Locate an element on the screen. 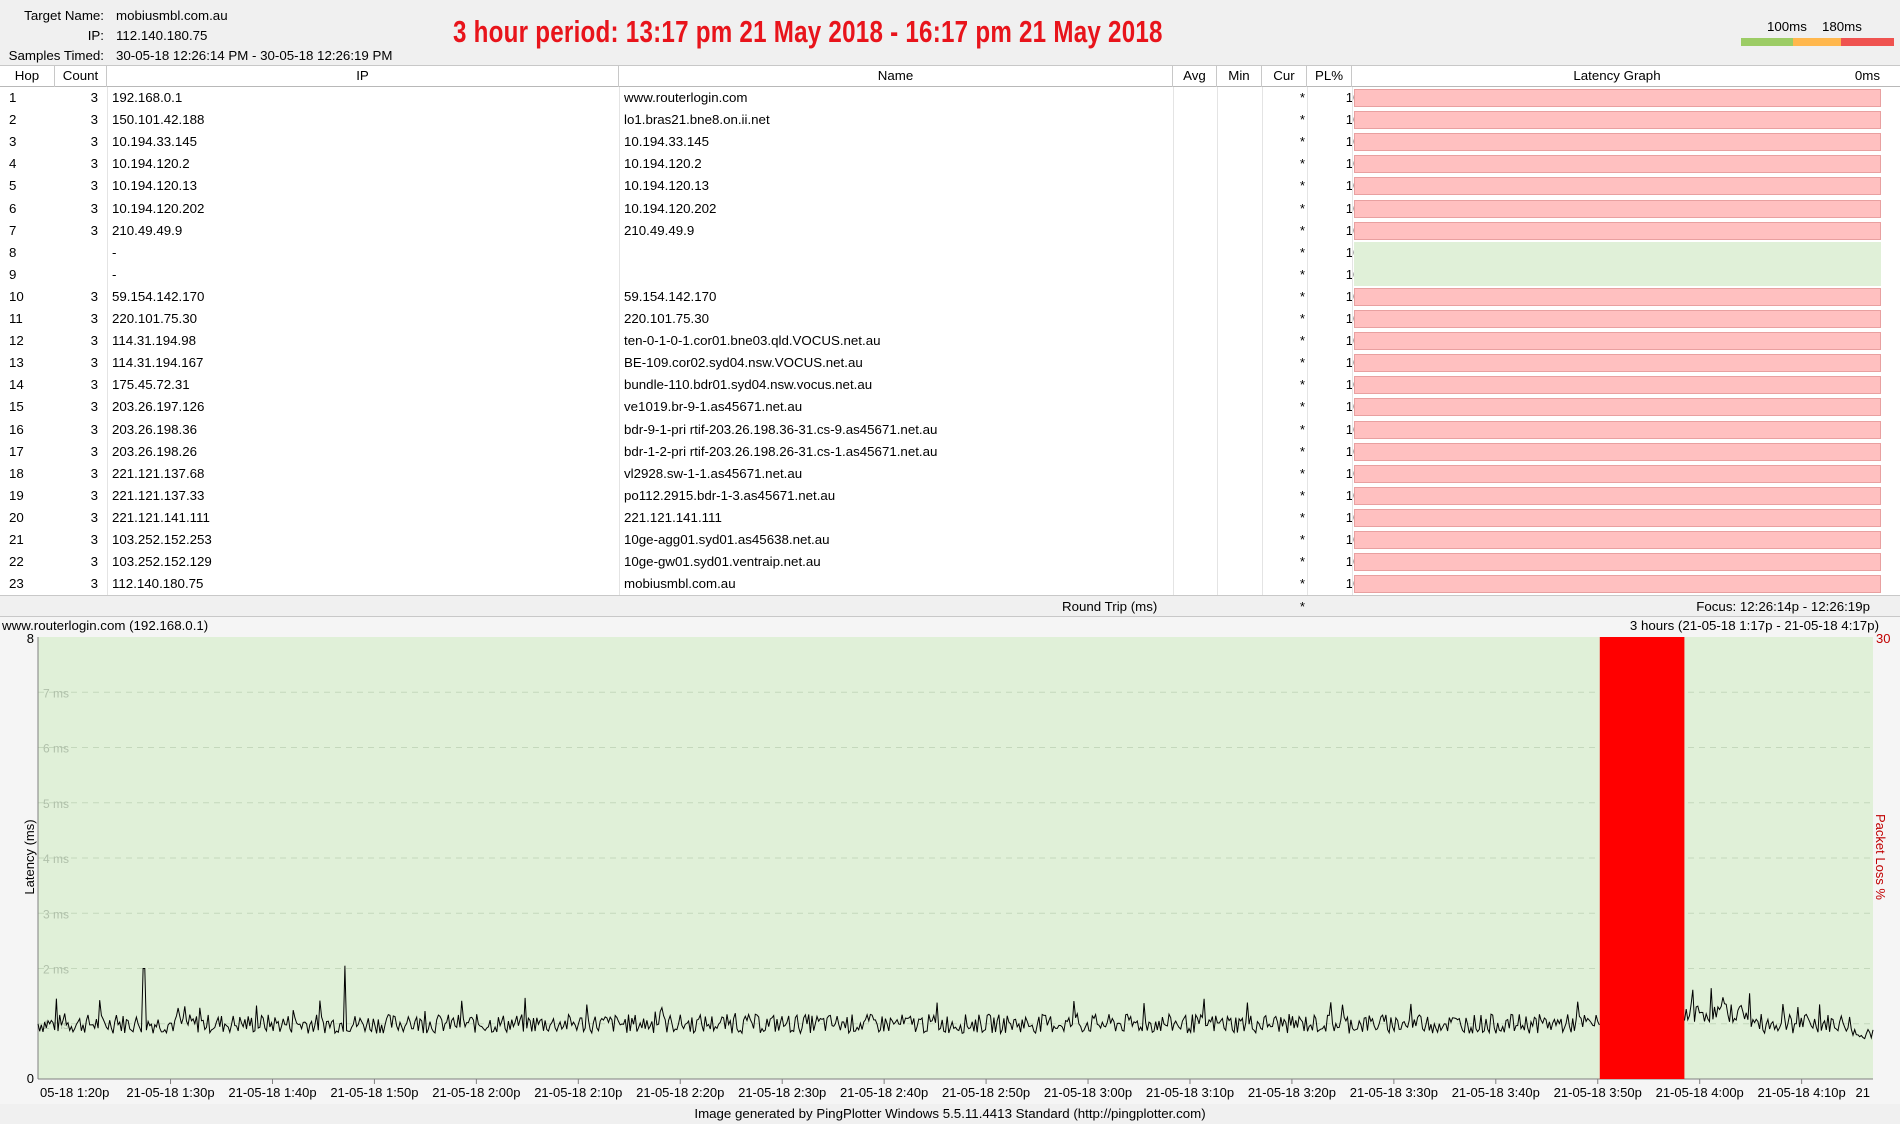  hop-ip: 203.26.198.36 is located at coordinates (155, 429).